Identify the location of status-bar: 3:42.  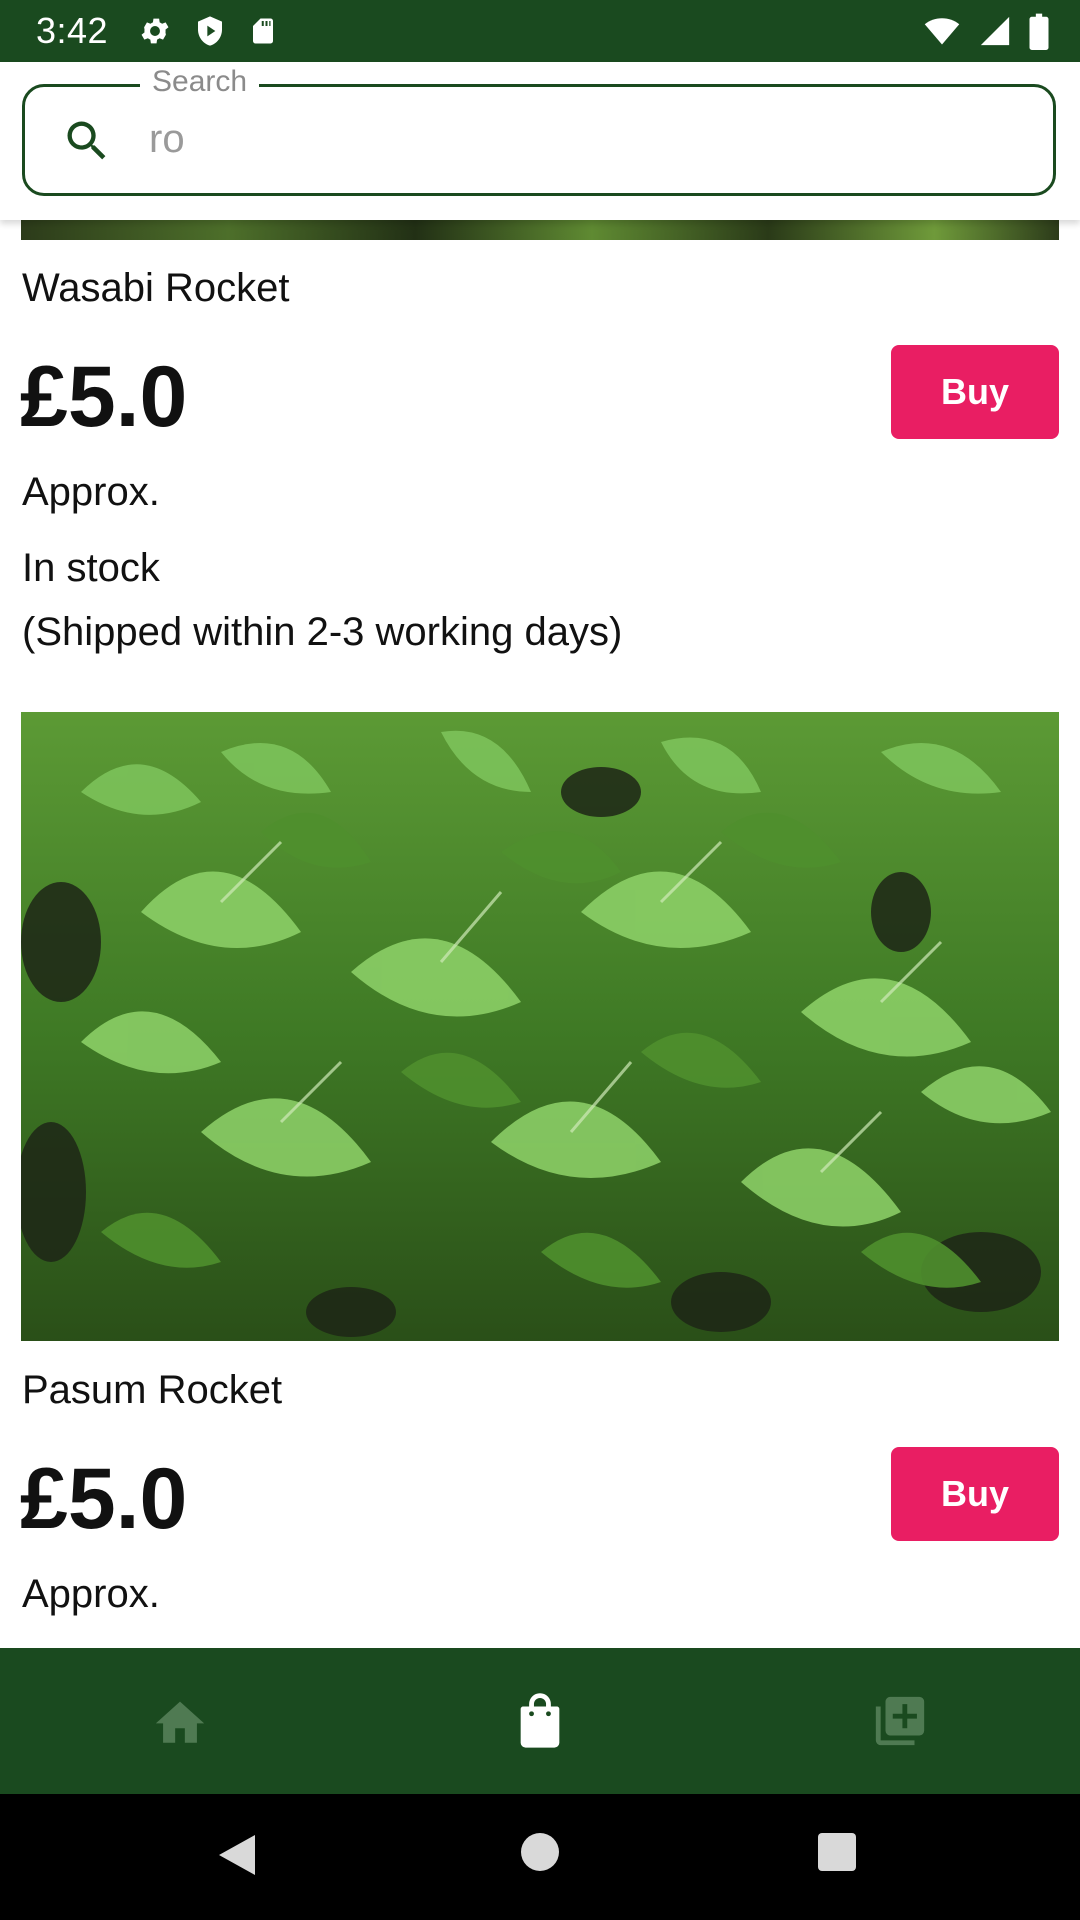
(540, 31).